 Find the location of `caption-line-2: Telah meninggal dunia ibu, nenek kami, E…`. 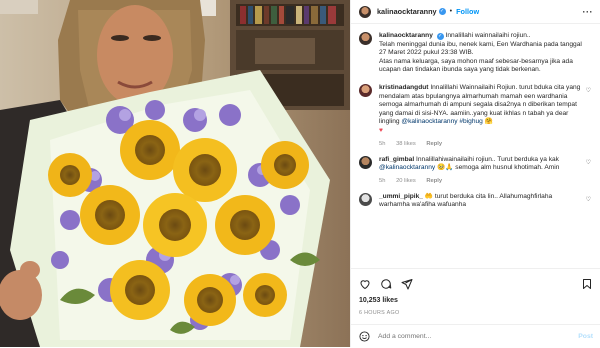

caption-line-2: Telah meninggal dunia ibu, nenek kami, E… is located at coordinates (480, 48).